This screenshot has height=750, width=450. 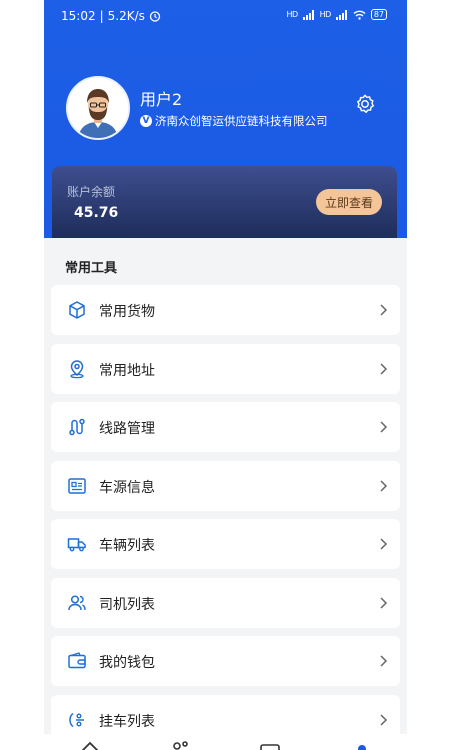 I want to click on tool-item-label: 我的钱包, so click(x=127, y=663).